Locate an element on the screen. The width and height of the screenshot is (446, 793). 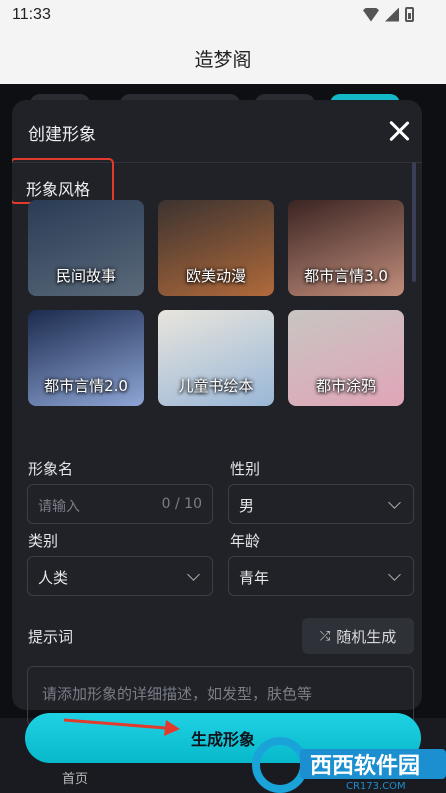
style-card: 儿童书绘本 is located at coordinates (216, 358).